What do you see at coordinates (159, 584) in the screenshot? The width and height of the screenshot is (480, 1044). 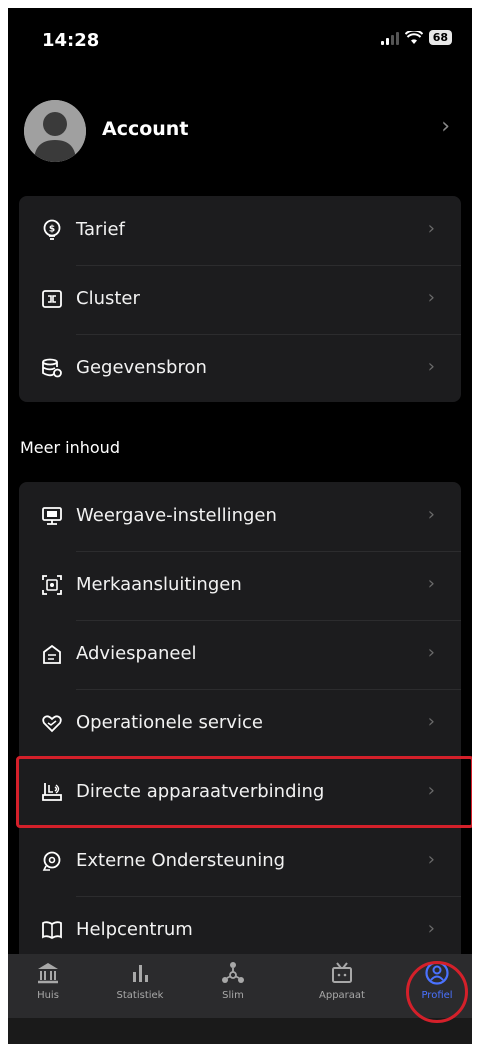 I see `menu-item-label: Merkaansluitingen` at bounding box center [159, 584].